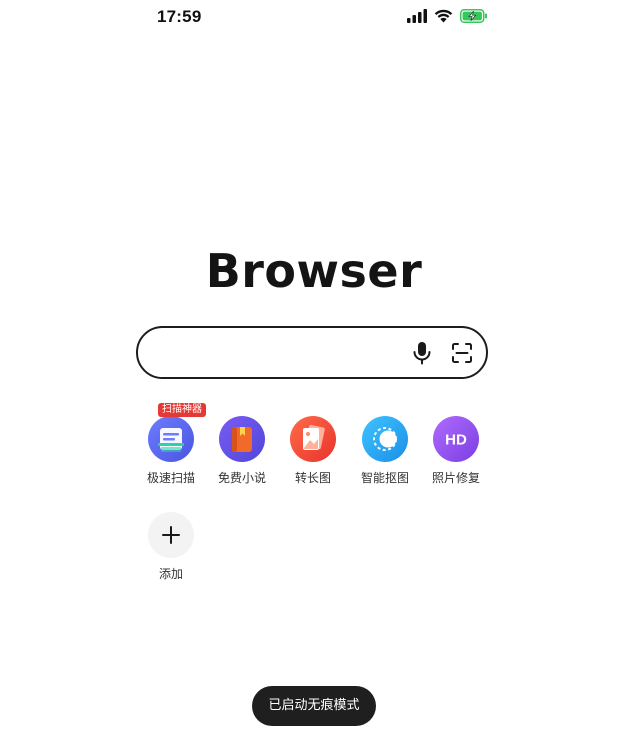  I want to click on battery-charging-icon, so click(473, 16).